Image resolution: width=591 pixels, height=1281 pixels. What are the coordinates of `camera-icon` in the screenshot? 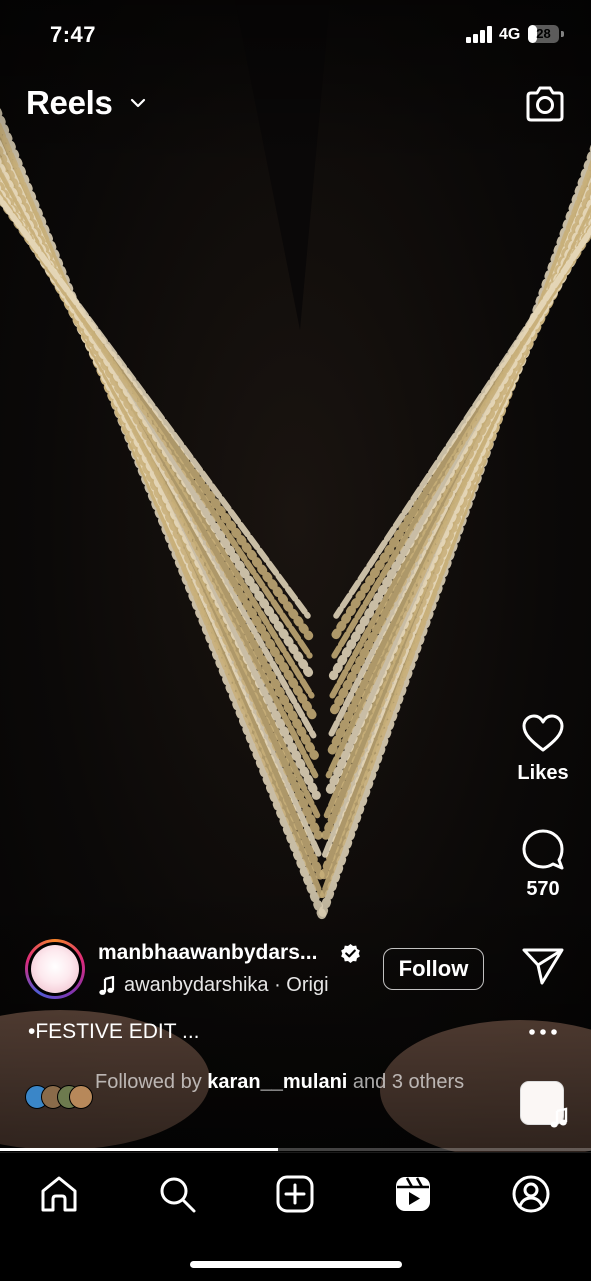 It's located at (545, 104).